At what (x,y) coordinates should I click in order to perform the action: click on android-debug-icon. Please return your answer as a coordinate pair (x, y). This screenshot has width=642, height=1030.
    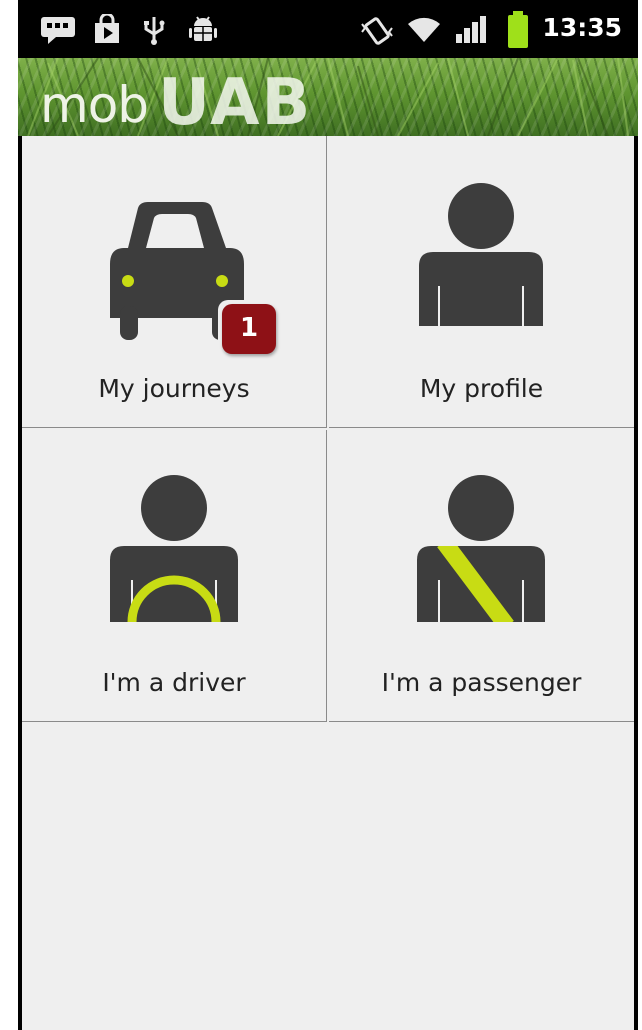
    Looking at the image, I should click on (203, 28).